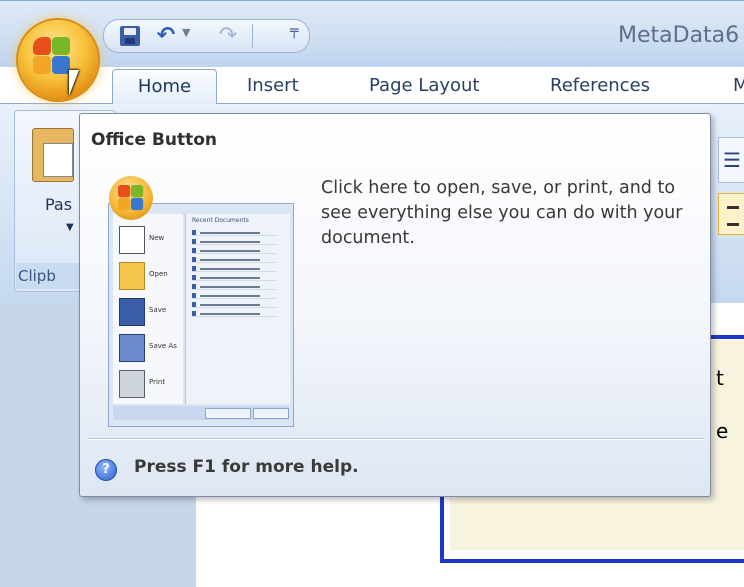  What do you see at coordinates (206, 36) in the screenshot?
I see `quick-access-toolbar: ↶ ▼ ↷ ╤` at bounding box center [206, 36].